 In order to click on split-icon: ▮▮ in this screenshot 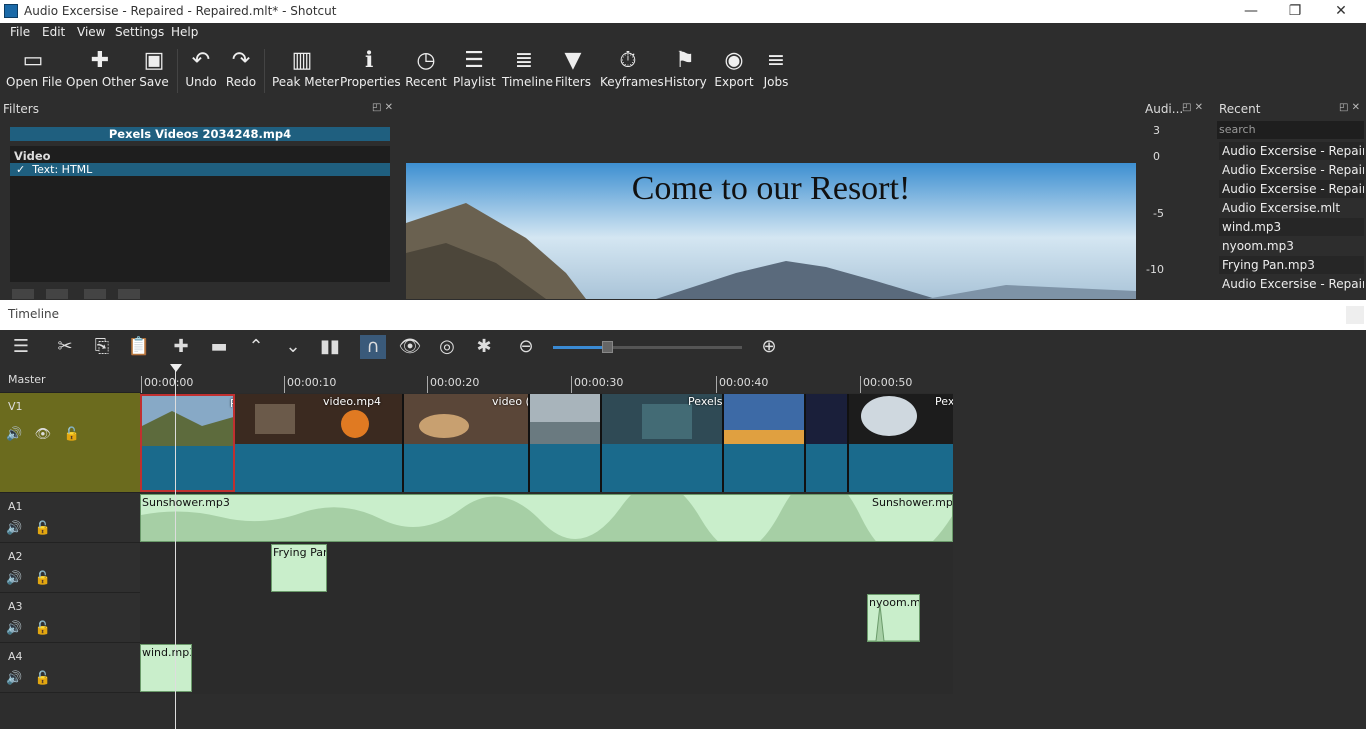, I will do `click(330, 347)`.